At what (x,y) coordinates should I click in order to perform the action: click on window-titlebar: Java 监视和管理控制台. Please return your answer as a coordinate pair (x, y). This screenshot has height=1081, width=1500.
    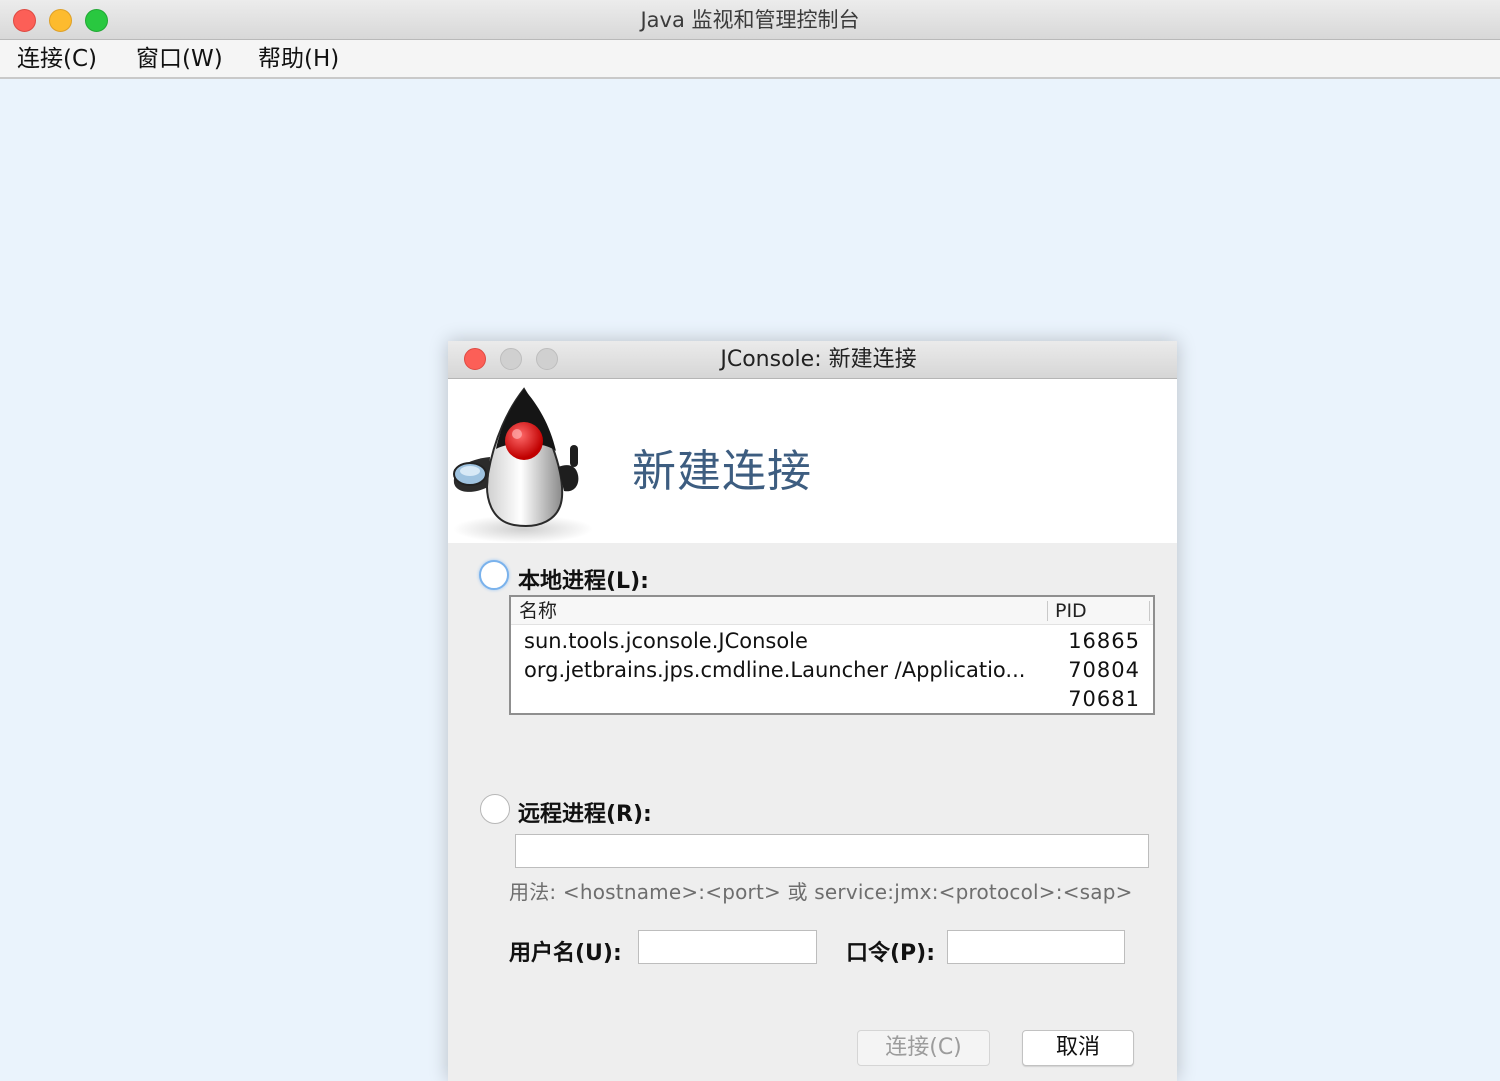
    Looking at the image, I should click on (750, 20).